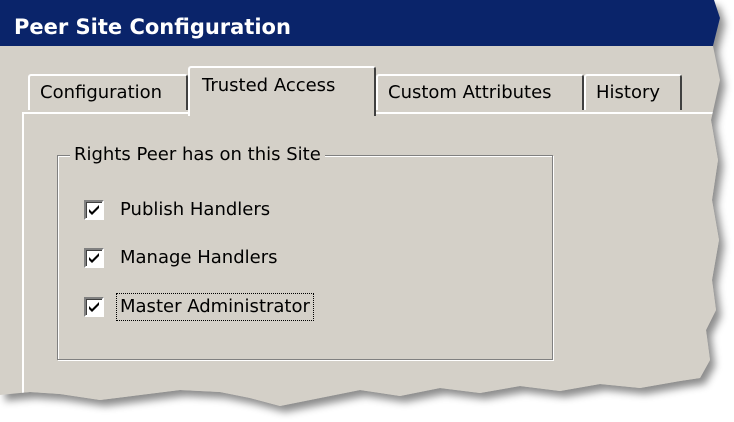 This screenshot has width=734, height=422. What do you see at coordinates (269, 85) in the screenshot?
I see `tab-label: Trusted Access` at bounding box center [269, 85].